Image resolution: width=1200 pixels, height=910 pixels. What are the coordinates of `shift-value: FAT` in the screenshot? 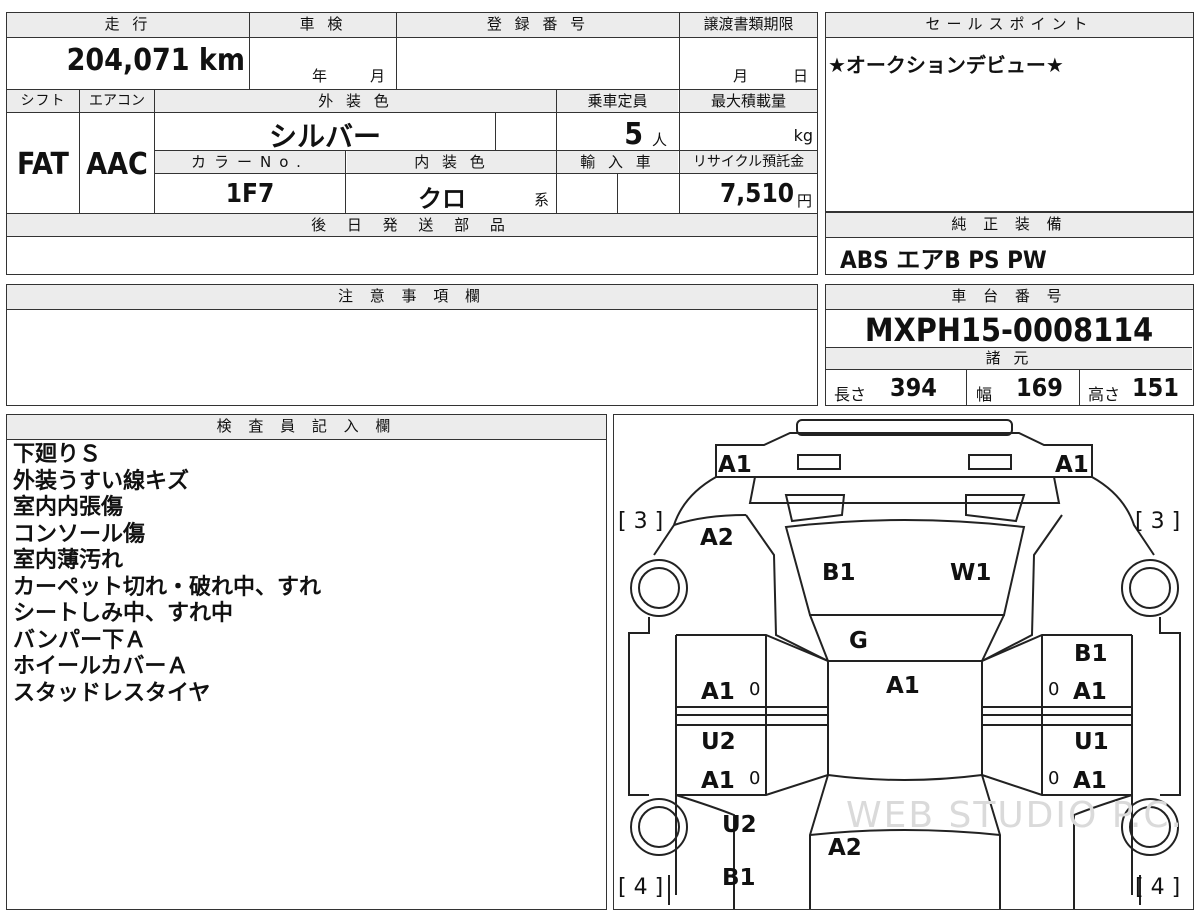 It's located at (43, 164).